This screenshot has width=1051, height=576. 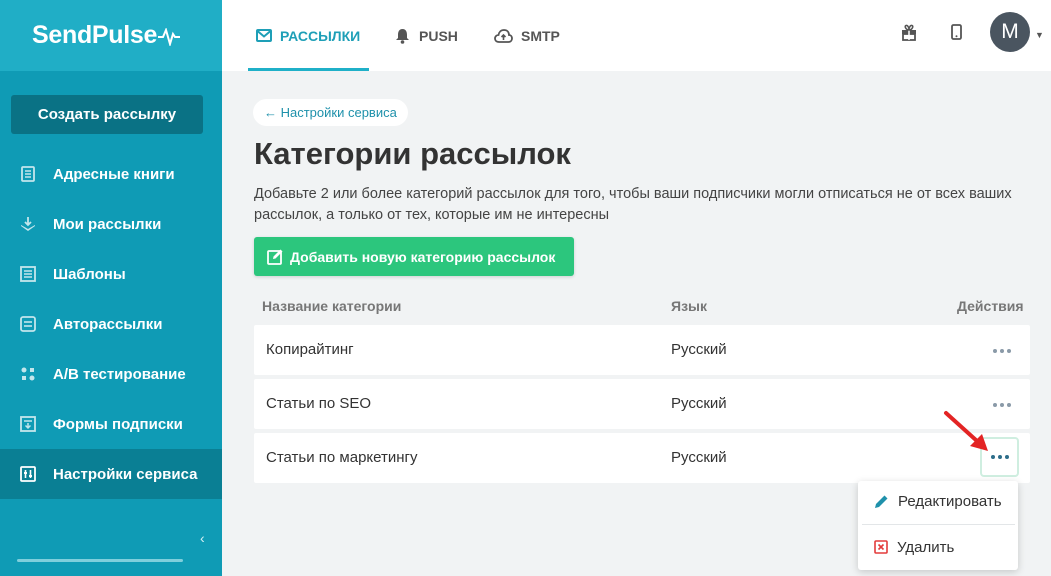 What do you see at coordinates (202, 538) in the screenshot?
I see `collapse-sidebar-icon: ‹` at bounding box center [202, 538].